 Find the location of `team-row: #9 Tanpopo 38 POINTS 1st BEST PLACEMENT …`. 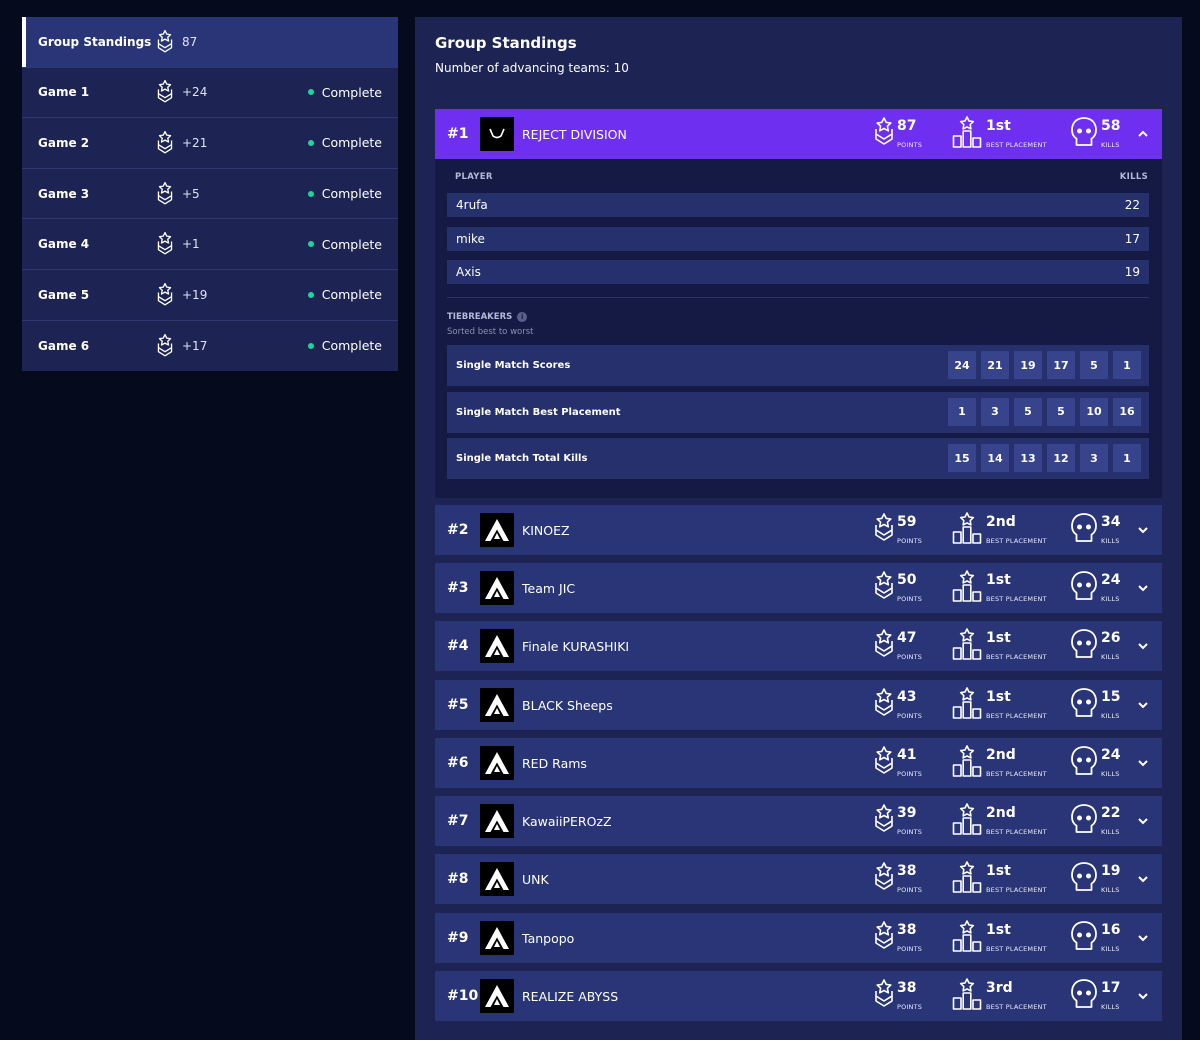

team-row: #9 Tanpopo 38 POINTS 1st BEST PLACEMENT … is located at coordinates (798, 938).